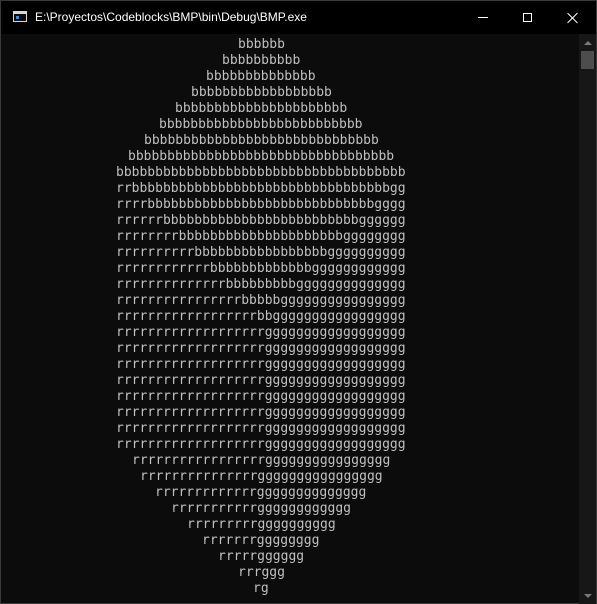 The image size is (597, 604). Describe the element at coordinates (261, 284) in the screenshot. I see `console-line: rrrrrrrrrrrrrrbbbbbbbbbgggggggggggggg` at that location.